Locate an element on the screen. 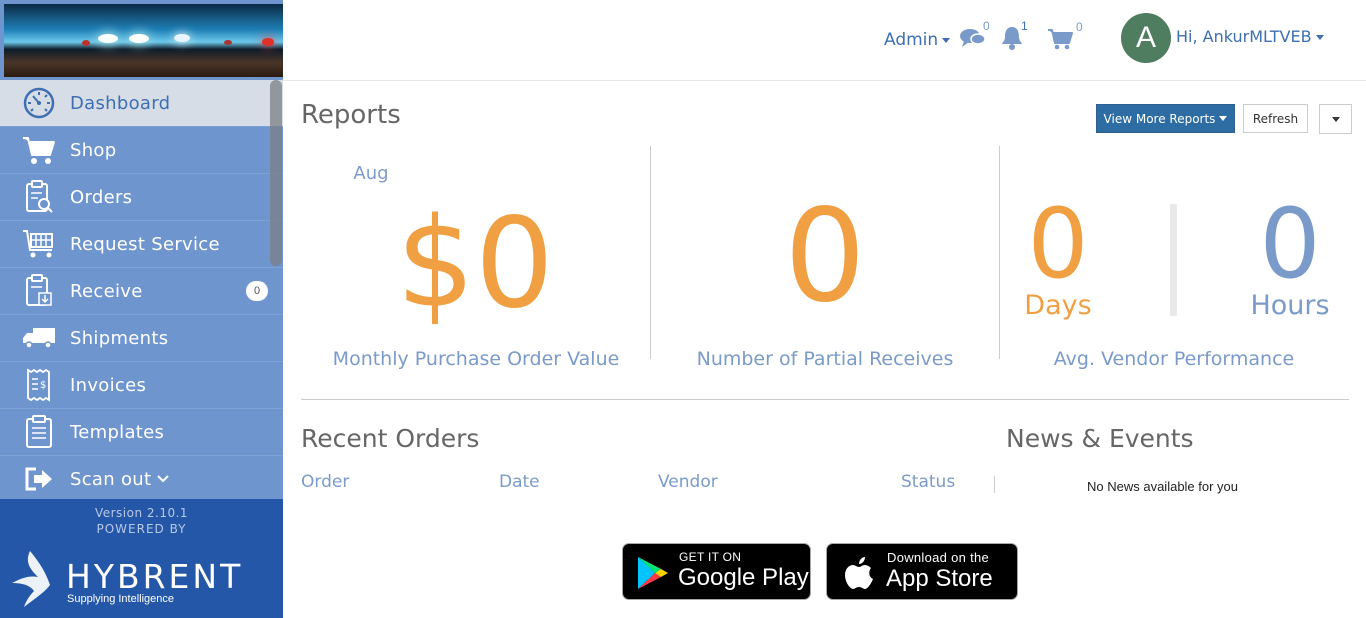 This screenshot has width=1366, height=618. receive-count-badge: 0 is located at coordinates (257, 291).